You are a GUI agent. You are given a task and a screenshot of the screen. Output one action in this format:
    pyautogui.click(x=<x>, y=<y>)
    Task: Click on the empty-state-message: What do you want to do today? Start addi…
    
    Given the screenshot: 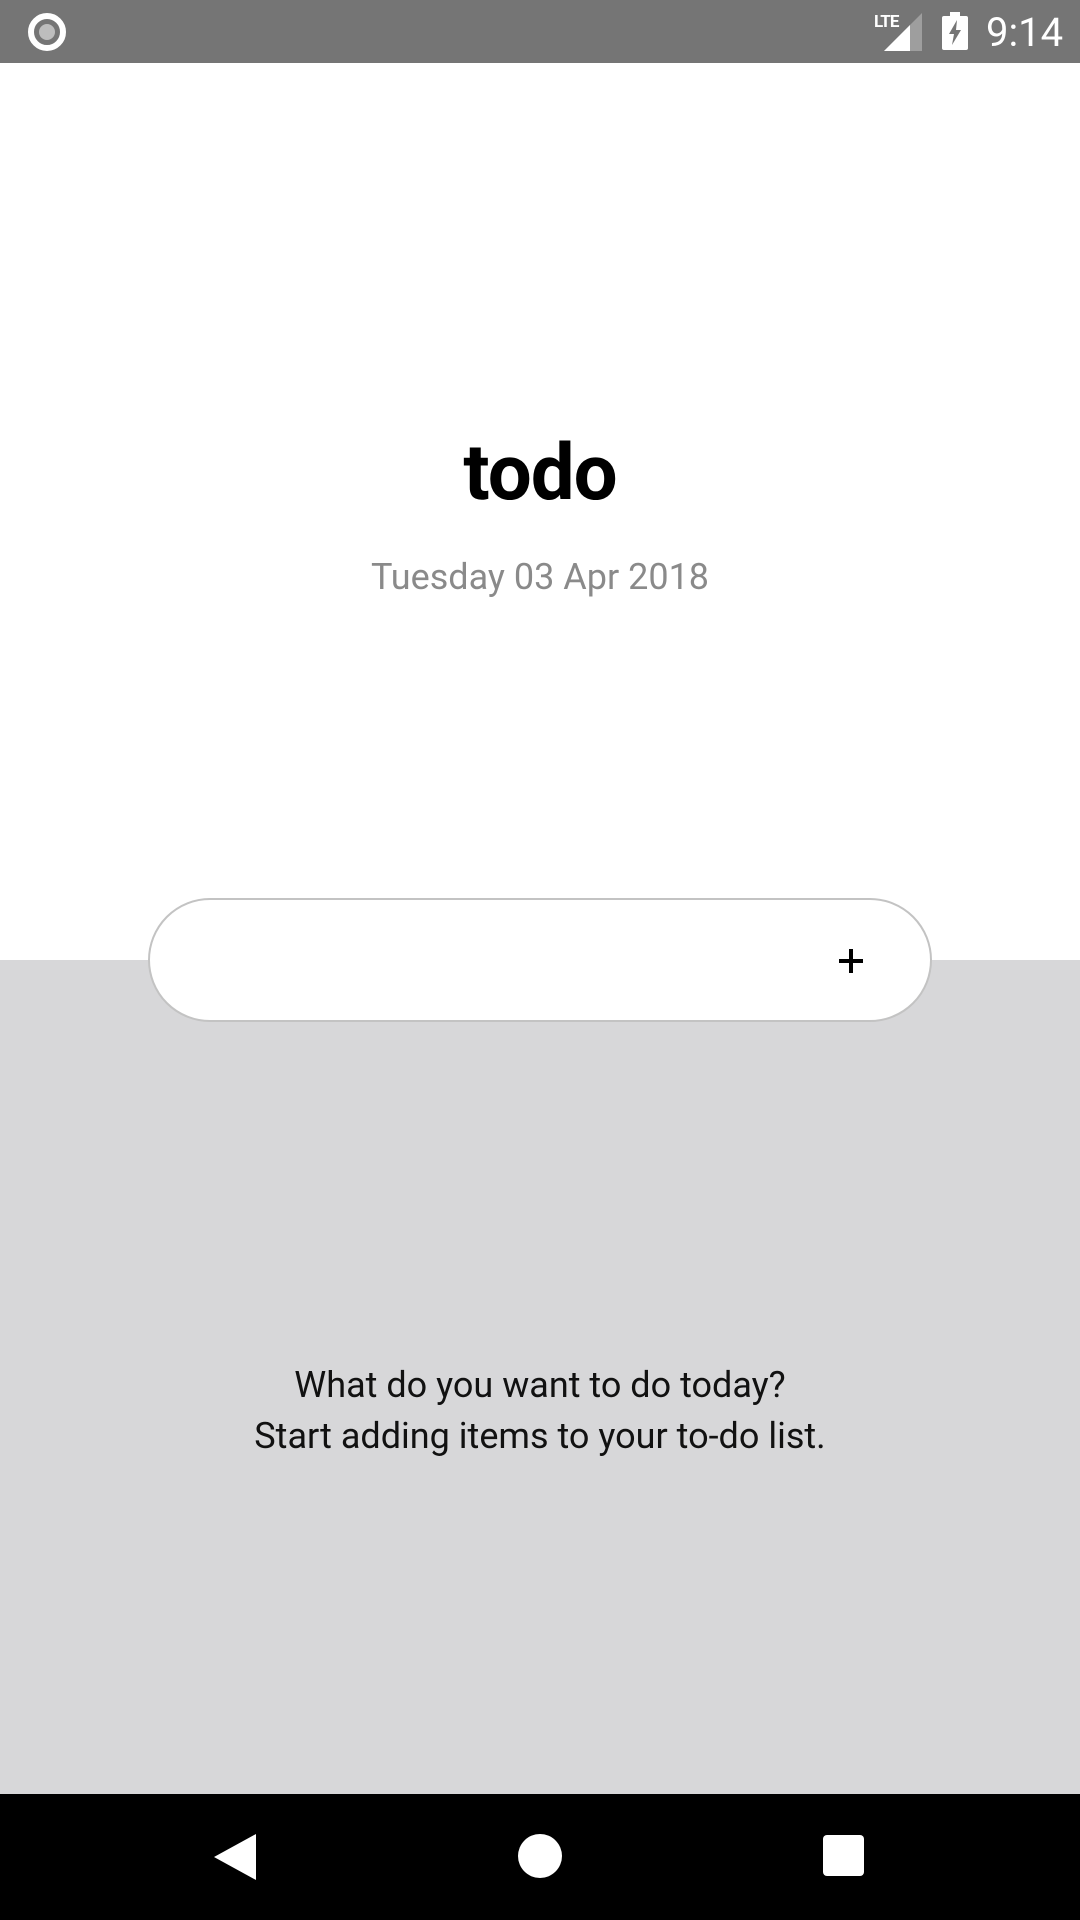 What is the action you would take?
    pyautogui.click(x=540, y=1411)
    